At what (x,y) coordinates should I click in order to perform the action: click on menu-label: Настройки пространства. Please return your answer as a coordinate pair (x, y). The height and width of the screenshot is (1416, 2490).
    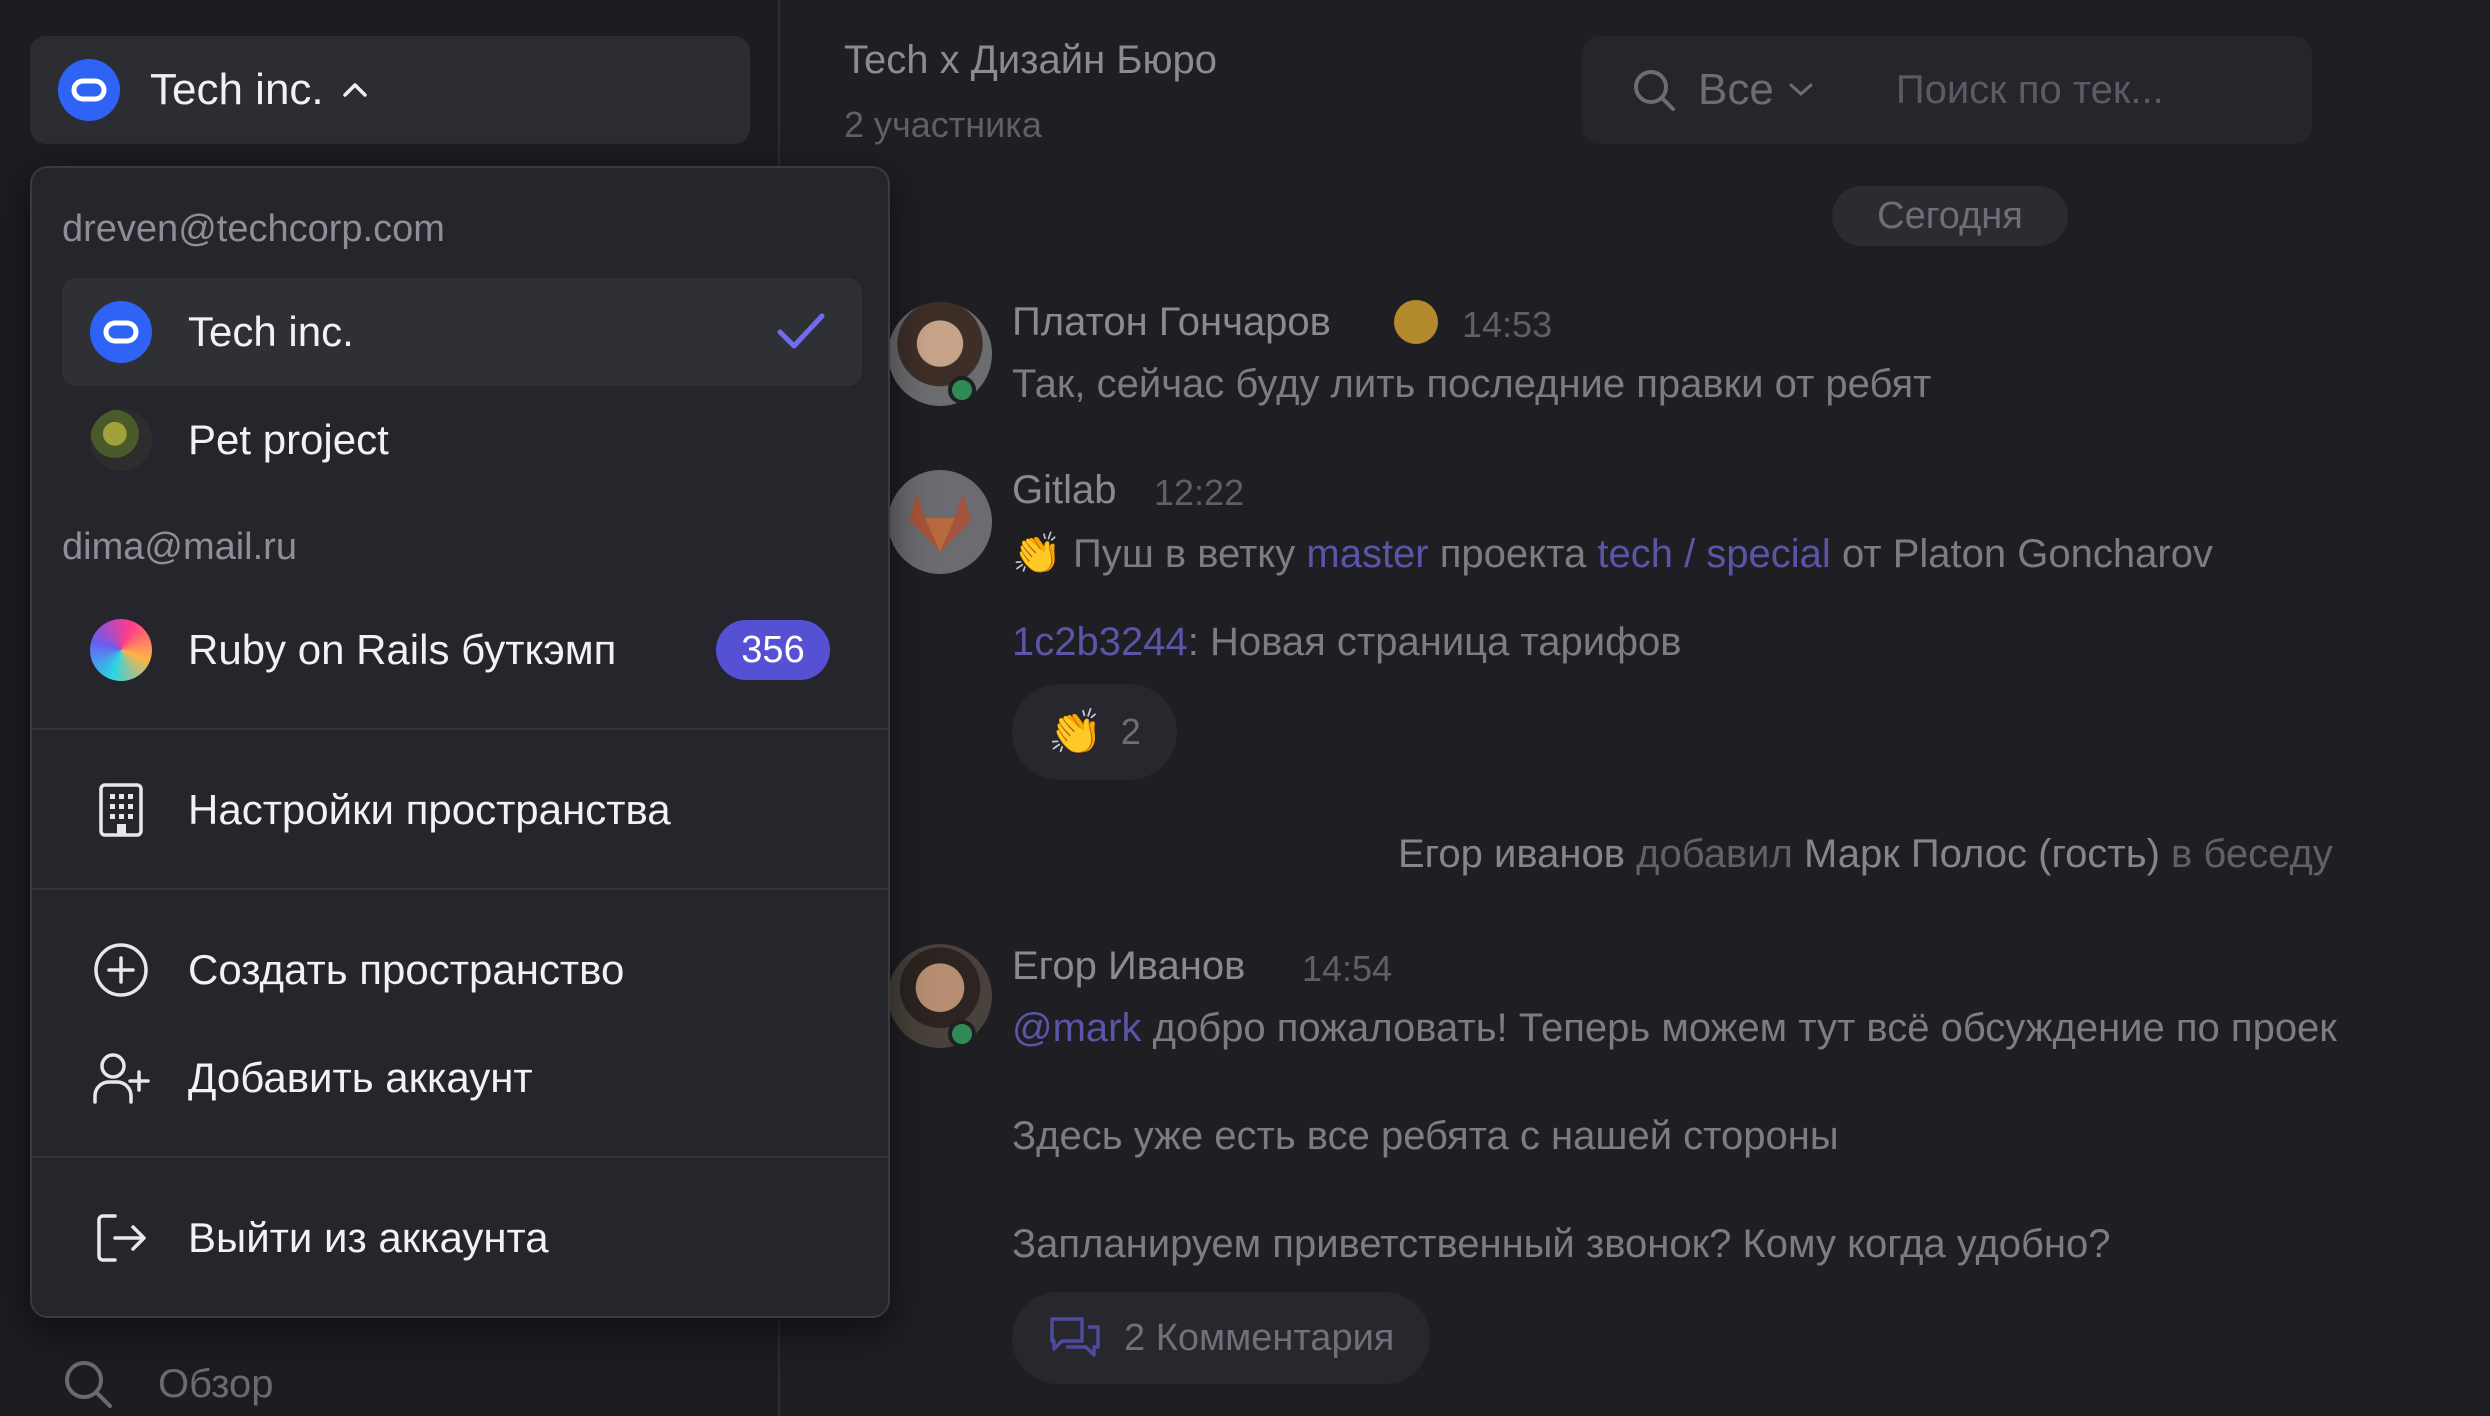
    Looking at the image, I should click on (429, 809).